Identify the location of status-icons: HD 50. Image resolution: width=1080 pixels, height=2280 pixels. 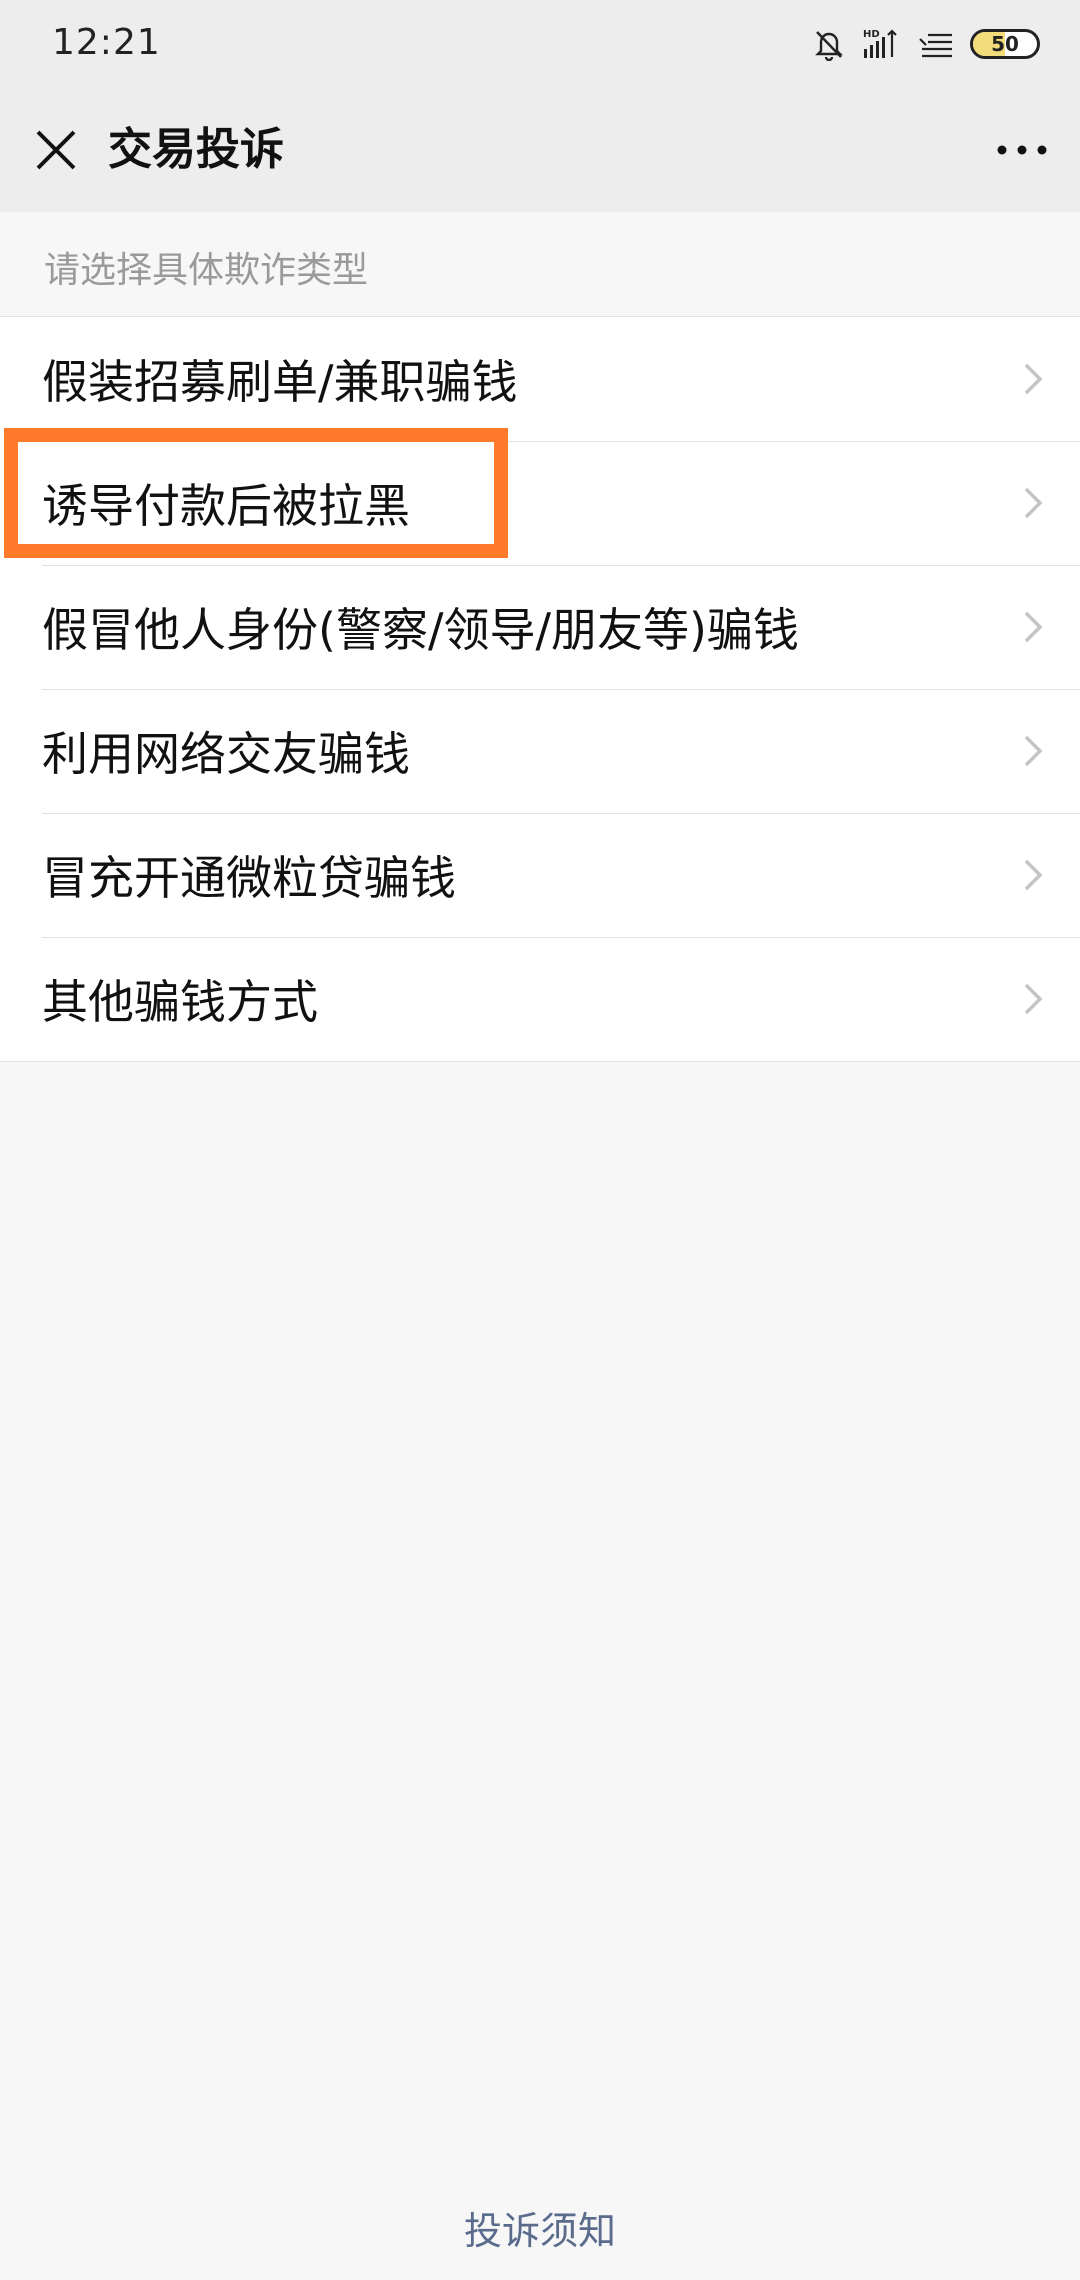
(926, 44).